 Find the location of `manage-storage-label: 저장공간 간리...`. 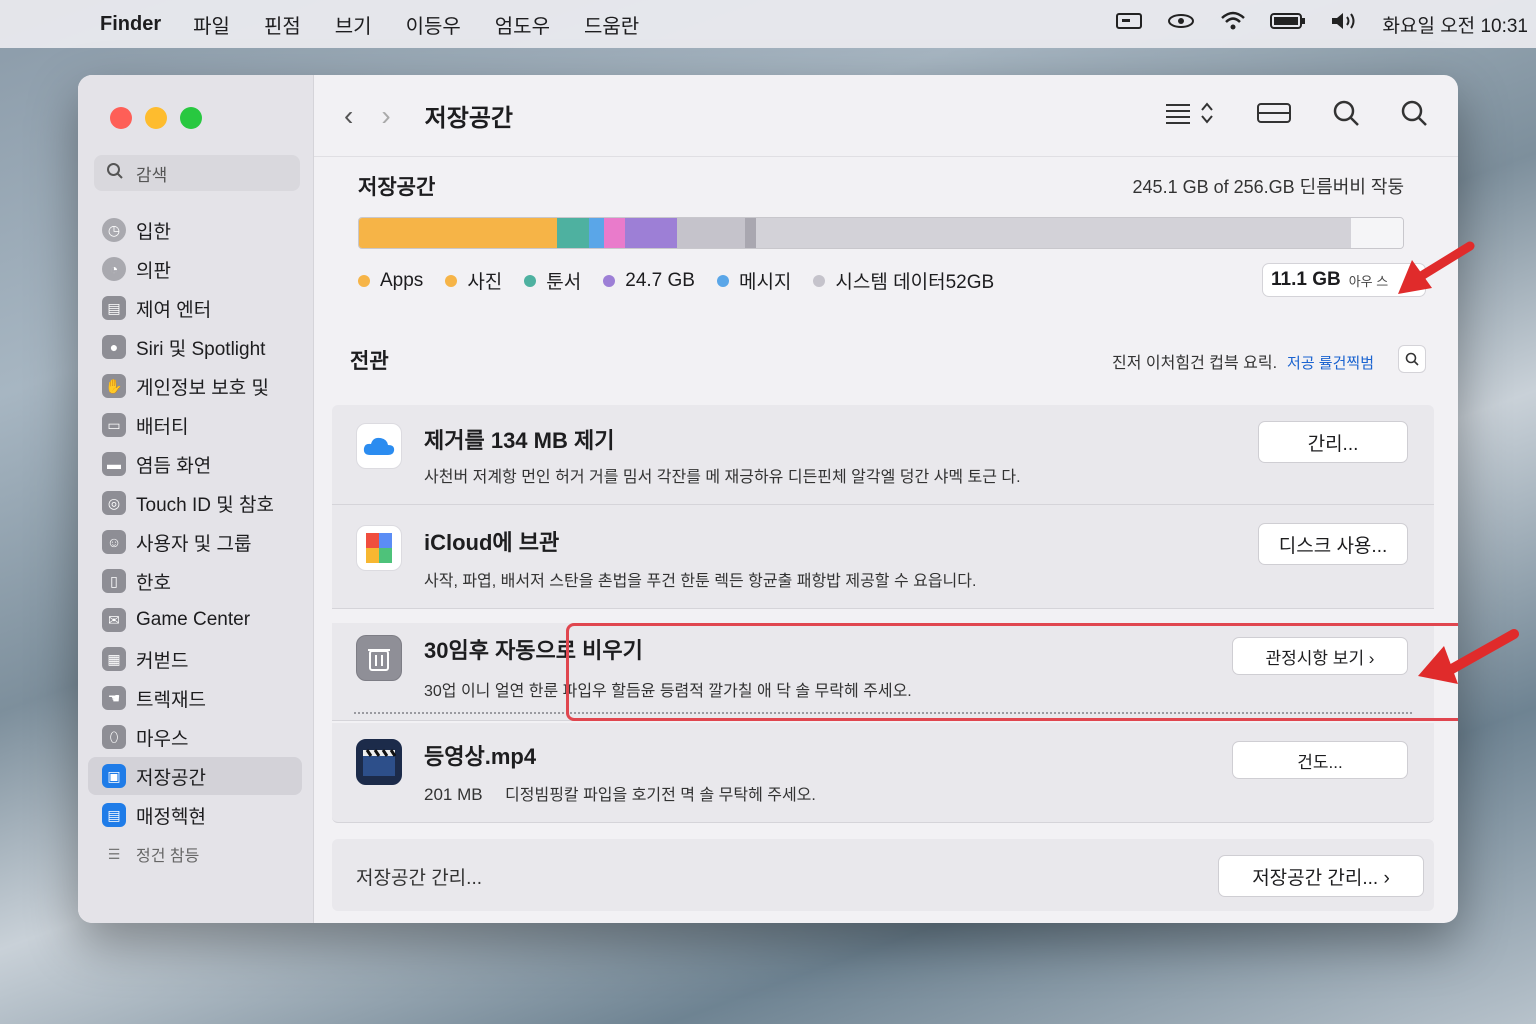

manage-storage-label: 저장공간 간리... is located at coordinates (419, 878).